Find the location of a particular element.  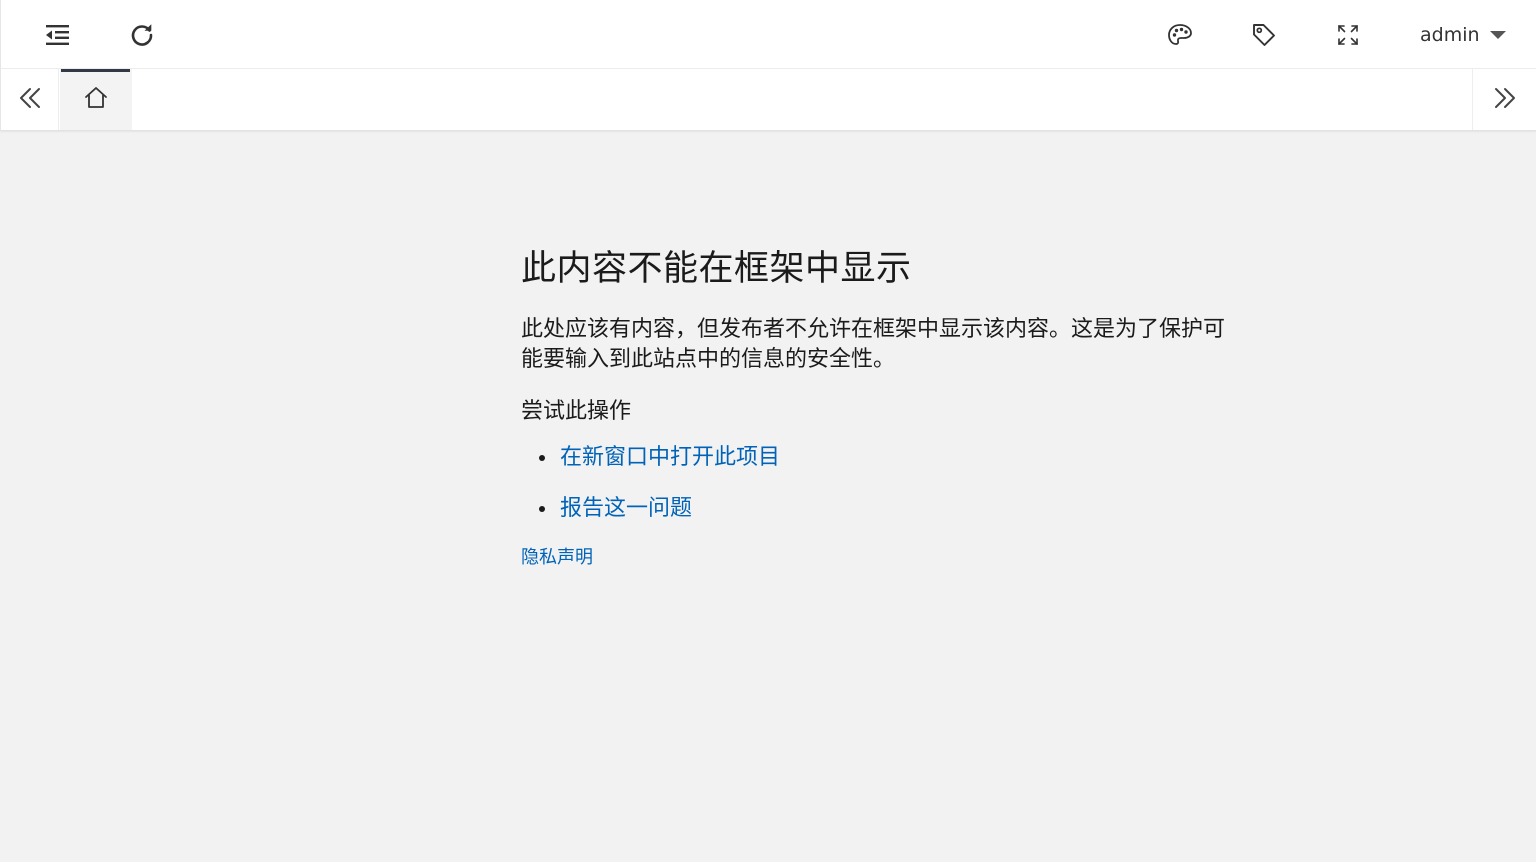

tag-button is located at coordinates (1264, 34).